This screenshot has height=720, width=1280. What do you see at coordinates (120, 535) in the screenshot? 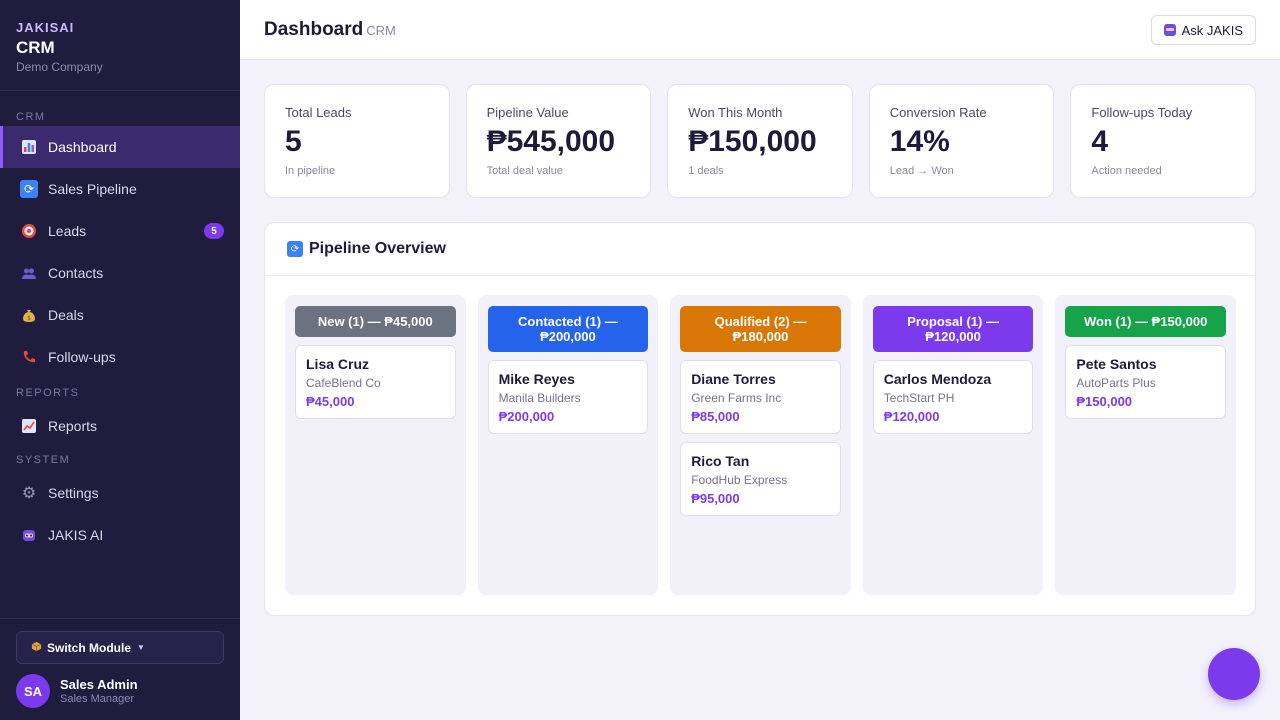
I see `nav-item-jakis-ai: JAKIS AI` at bounding box center [120, 535].